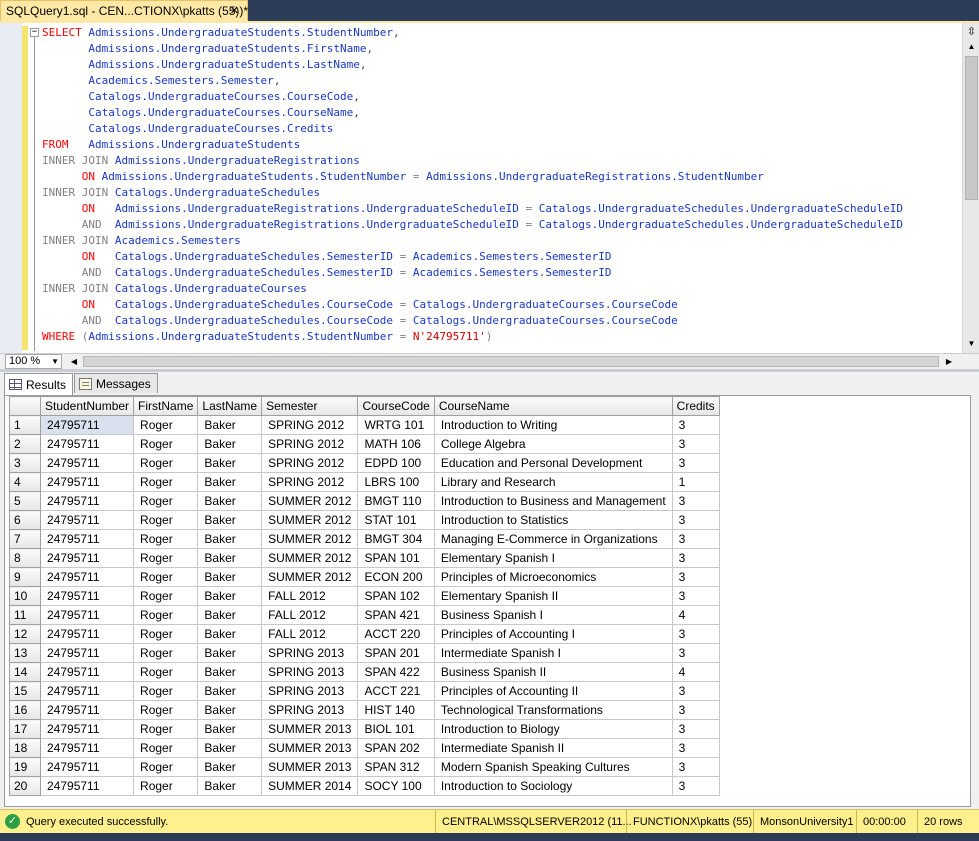  What do you see at coordinates (695, 406) in the screenshot?
I see `column-header: Credits` at bounding box center [695, 406].